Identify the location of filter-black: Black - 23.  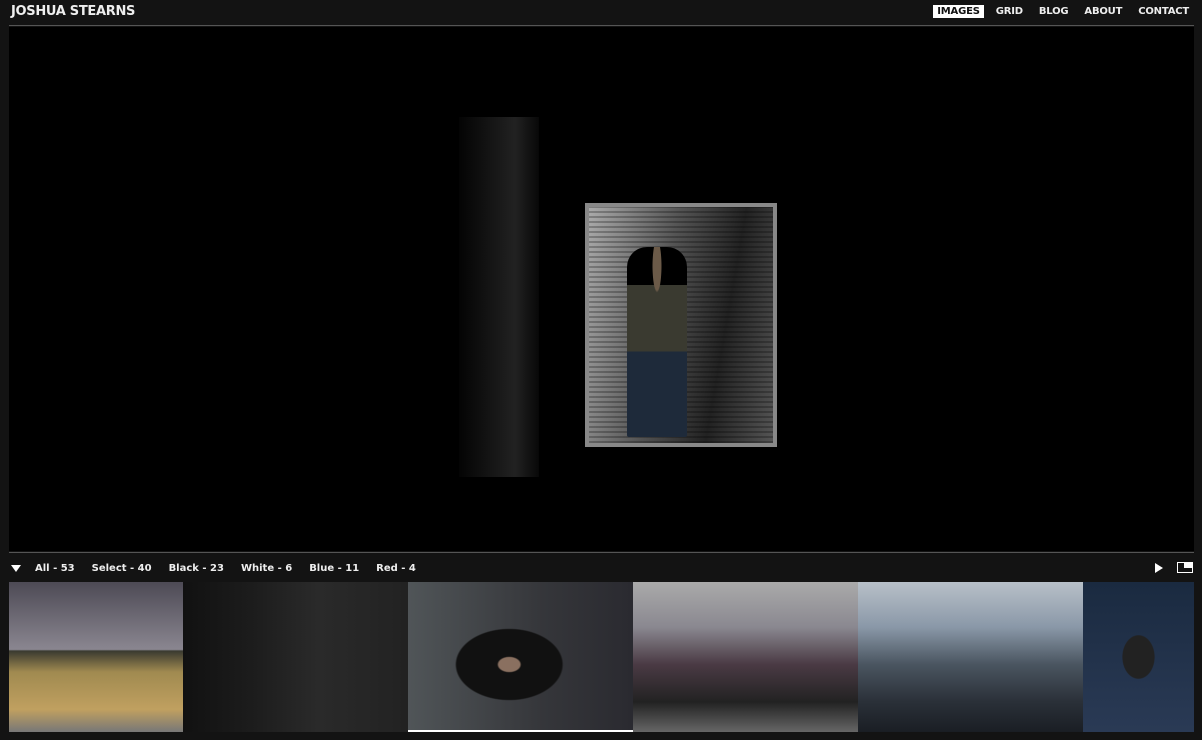
(196, 568).